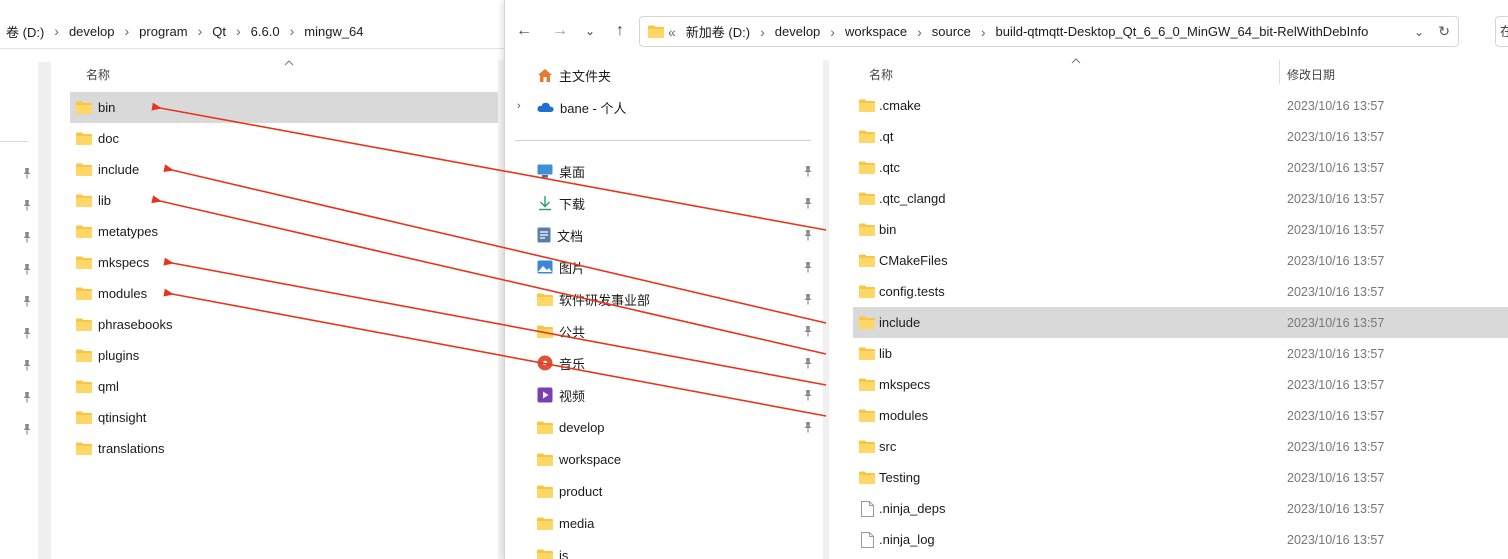  Describe the element at coordinates (561, 331) in the screenshot. I see `nav-item-quick: 公共` at that location.